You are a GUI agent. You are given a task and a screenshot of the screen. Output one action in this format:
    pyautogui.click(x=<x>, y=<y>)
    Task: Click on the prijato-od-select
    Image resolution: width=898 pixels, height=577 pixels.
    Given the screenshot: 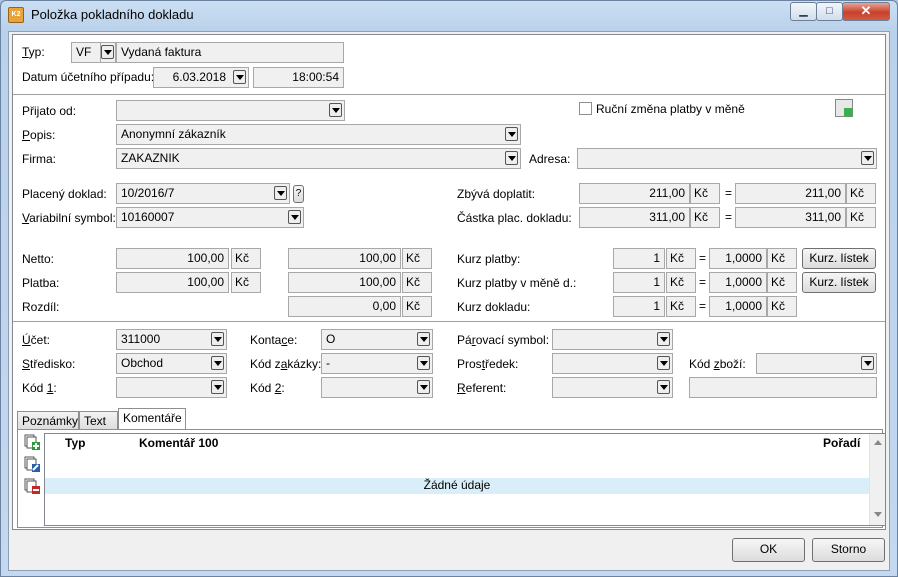 What is the action you would take?
    pyautogui.click(x=230, y=110)
    